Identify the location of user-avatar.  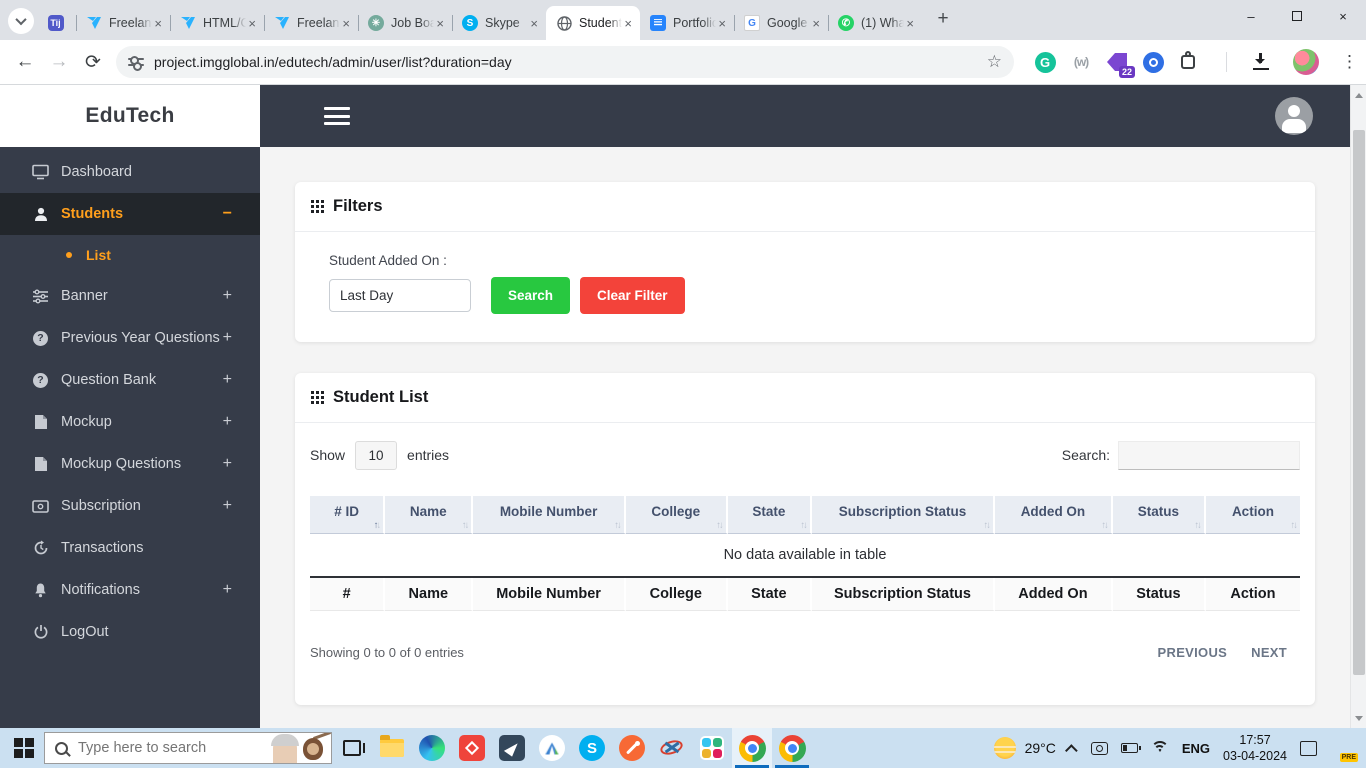
(1294, 116).